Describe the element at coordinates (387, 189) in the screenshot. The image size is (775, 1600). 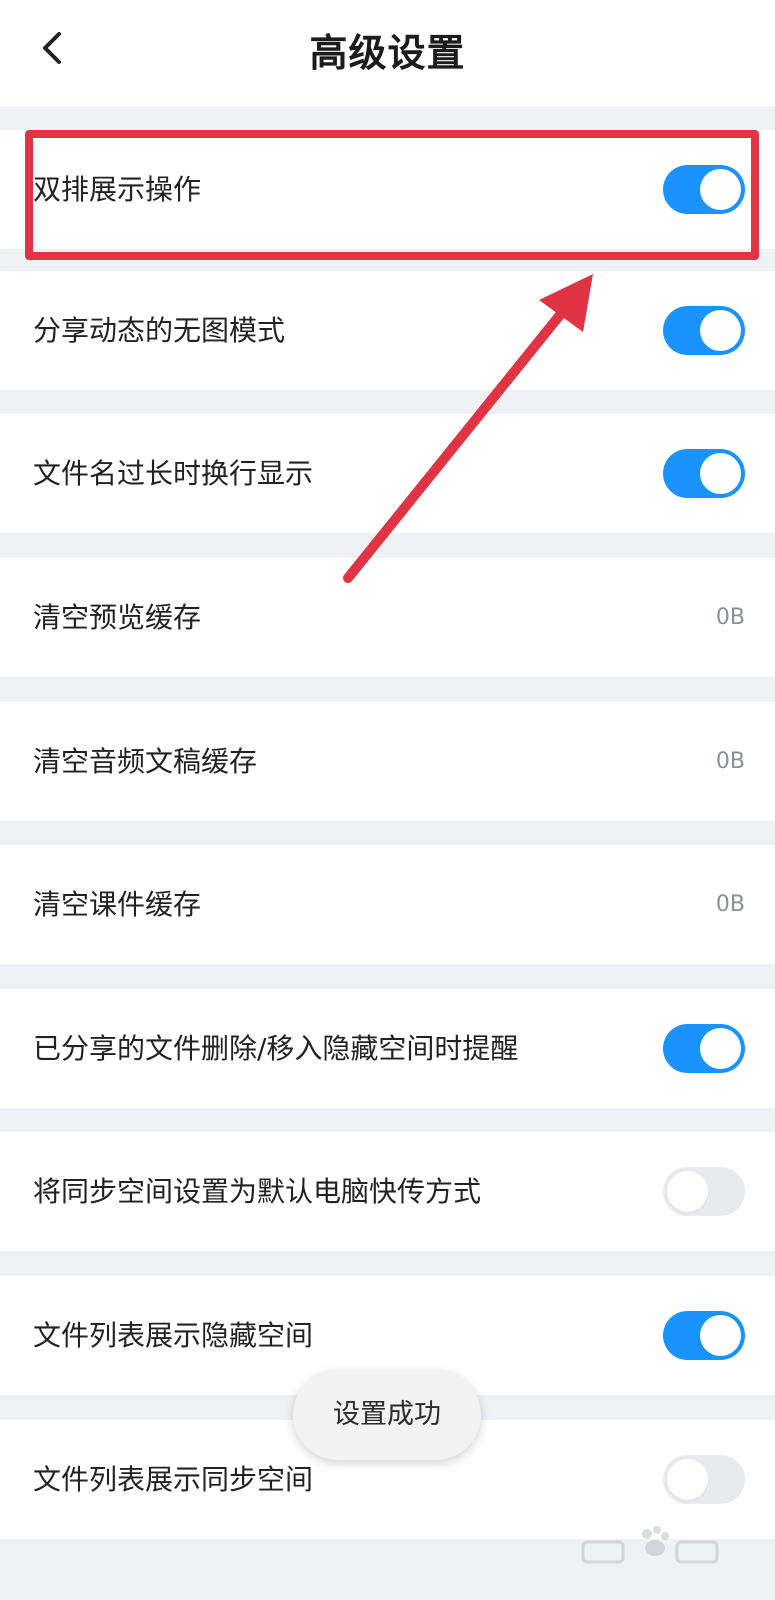
I see `setting-row-double-row-actions: 双排展示操作` at that location.